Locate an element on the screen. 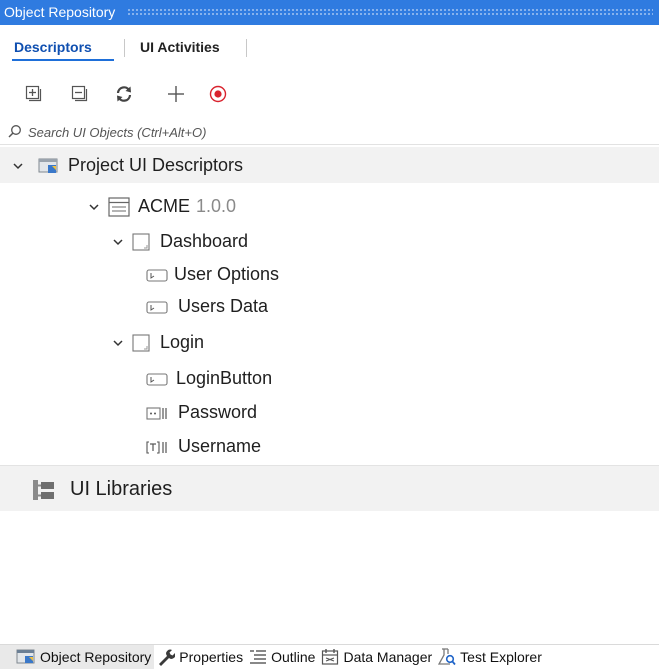 This screenshot has height=669, width=659. tree-element-users-data: Users Data is located at coordinates (207, 306).